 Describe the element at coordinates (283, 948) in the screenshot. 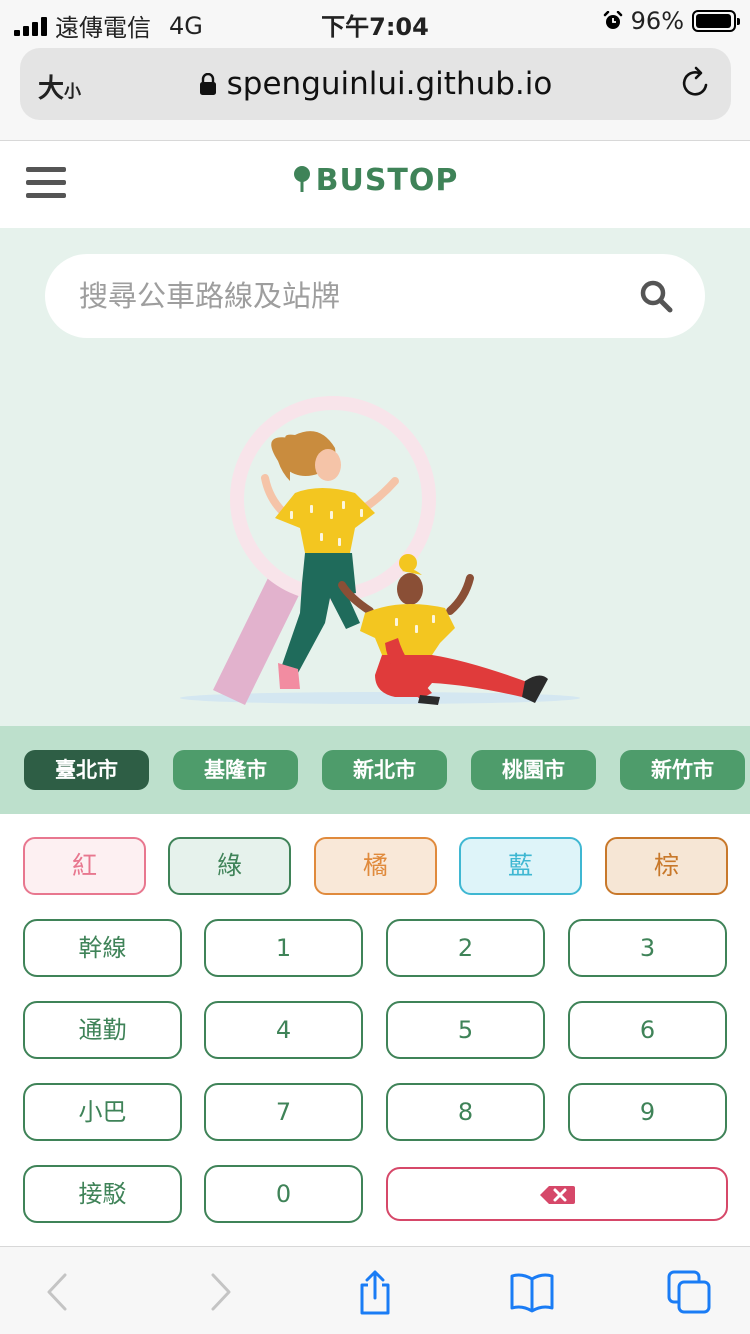

I see `key-1: 1` at that location.